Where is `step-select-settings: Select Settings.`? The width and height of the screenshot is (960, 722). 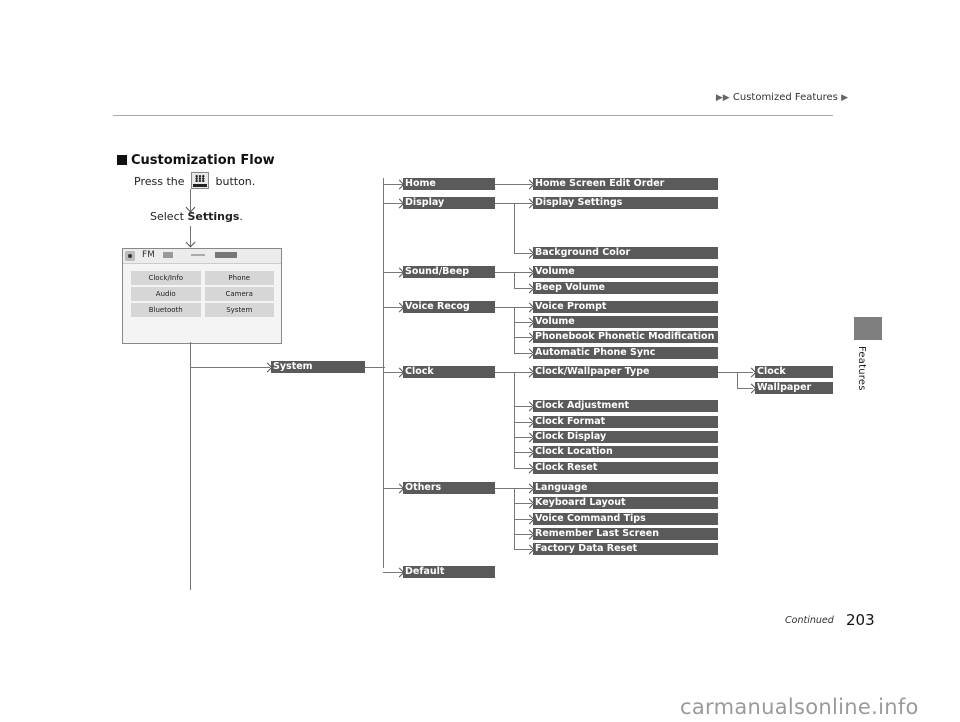 step-select-settings: Select Settings. is located at coordinates (196, 216).